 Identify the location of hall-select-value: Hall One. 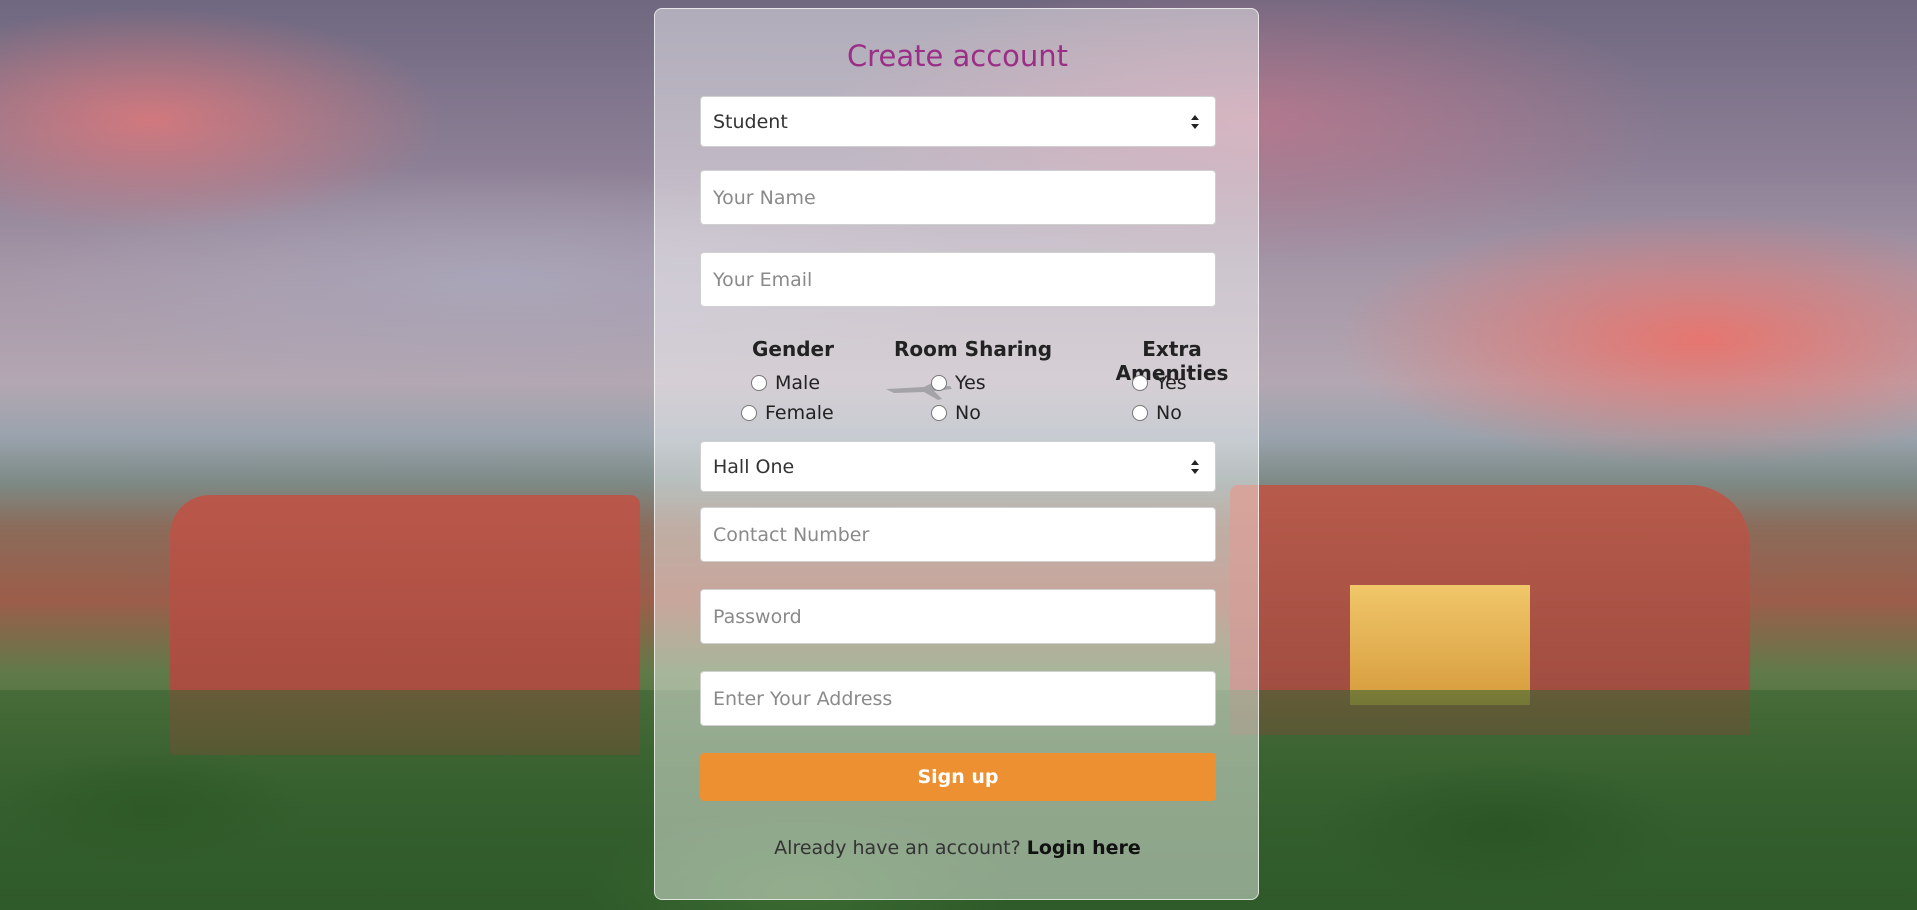
(754, 467).